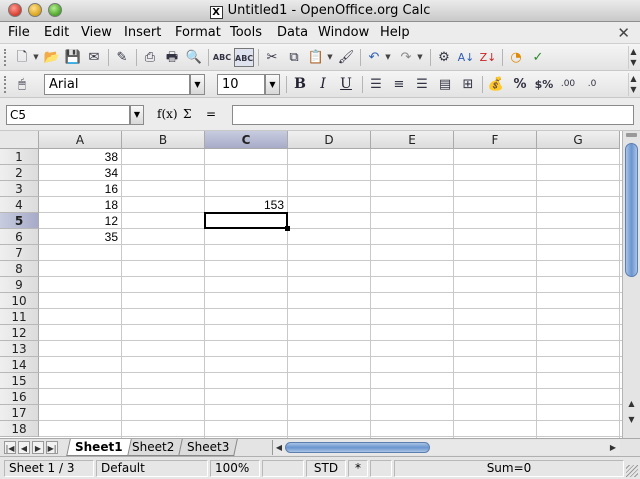 The image size is (640, 479). Describe the element at coordinates (208, 447) in the screenshot. I see `sheet-tab-sheet3: Sheet3` at that location.